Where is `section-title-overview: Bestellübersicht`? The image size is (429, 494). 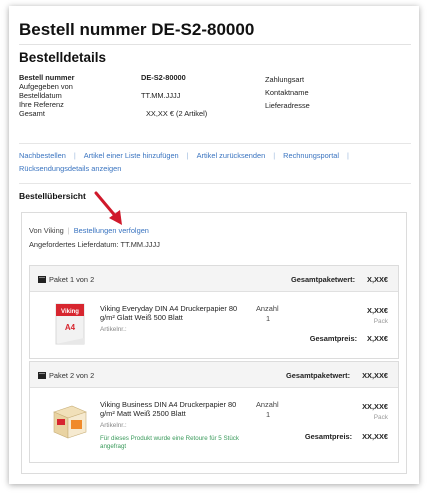
section-title-overview: Bestellübersicht is located at coordinates (52, 196).